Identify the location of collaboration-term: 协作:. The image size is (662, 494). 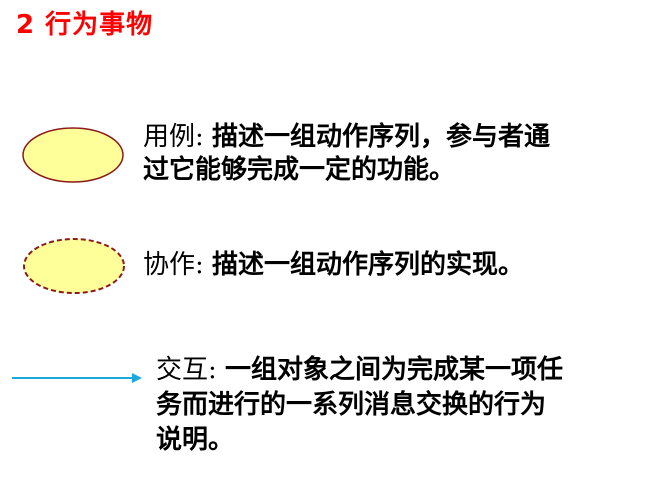
(173, 265).